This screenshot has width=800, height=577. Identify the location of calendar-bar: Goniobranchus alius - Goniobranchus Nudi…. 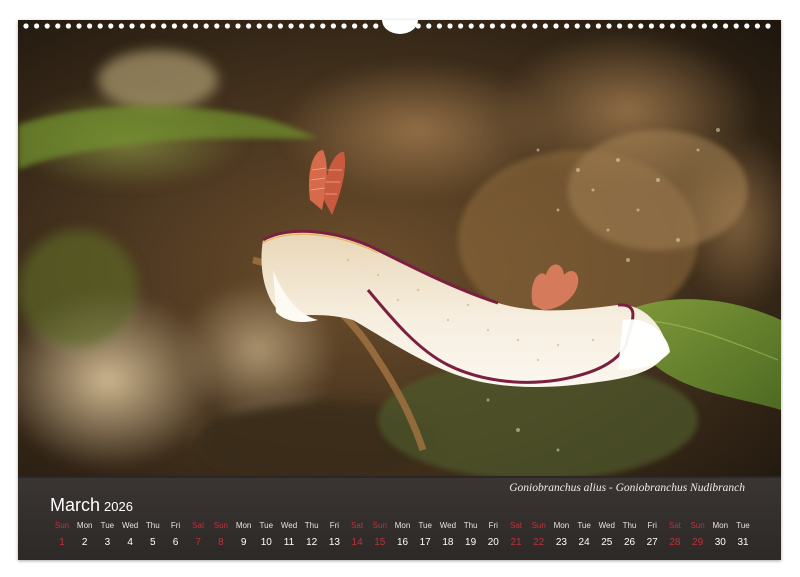
(399, 519).